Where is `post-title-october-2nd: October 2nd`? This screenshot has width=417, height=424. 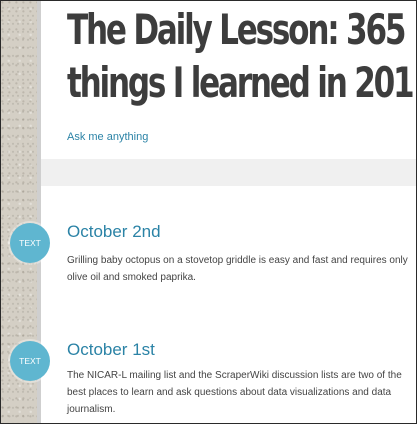
post-title-october-2nd: October 2nd is located at coordinates (114, 232).